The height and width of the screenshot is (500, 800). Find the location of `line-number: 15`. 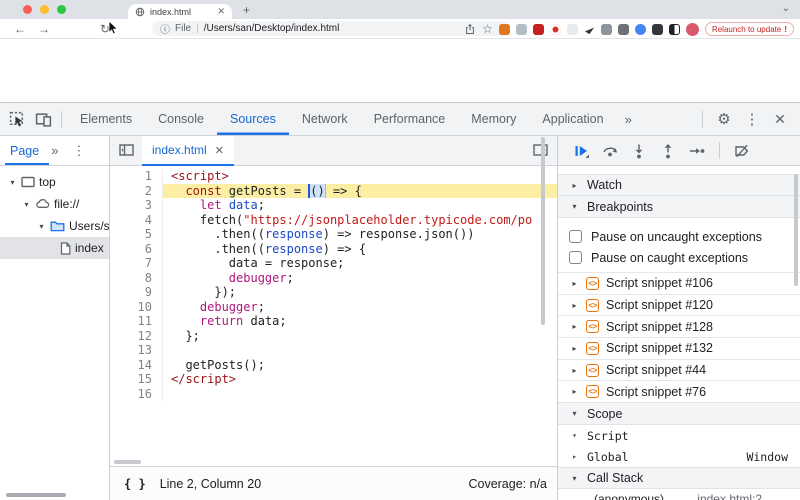

line-number: 15 is located at coordinates (136, 379).